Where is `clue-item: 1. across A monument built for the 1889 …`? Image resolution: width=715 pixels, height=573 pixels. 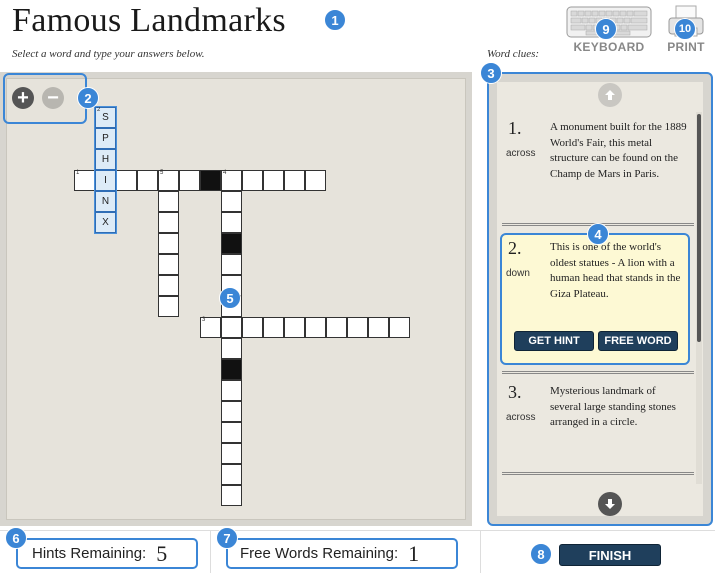 clue-item: 1. across A monument built for the 1889 … is located at coordinates (598, 166).